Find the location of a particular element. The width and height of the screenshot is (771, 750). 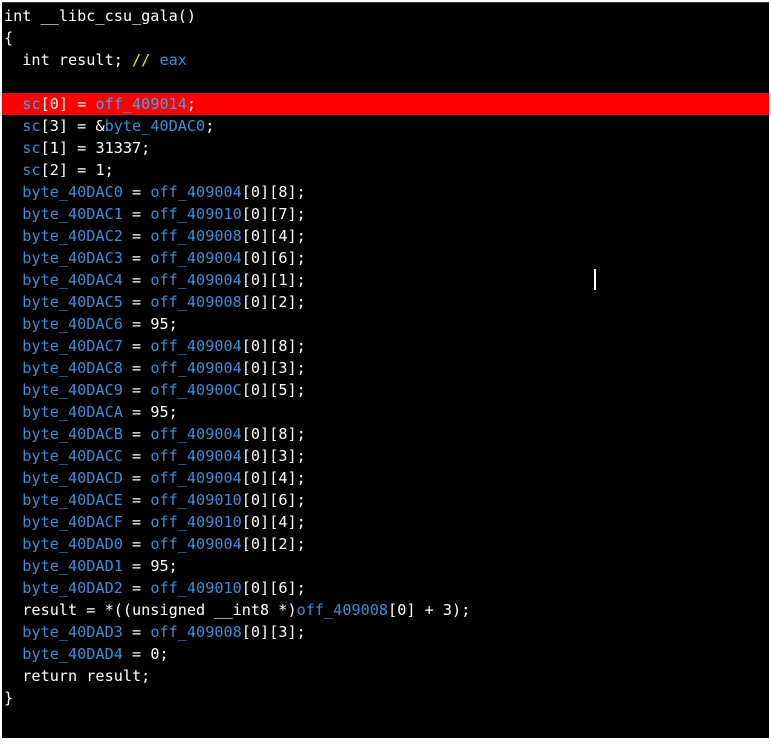

code-line: byte_40DAC0 = off_409004[0][8]; is located at coordinates (385, 192).